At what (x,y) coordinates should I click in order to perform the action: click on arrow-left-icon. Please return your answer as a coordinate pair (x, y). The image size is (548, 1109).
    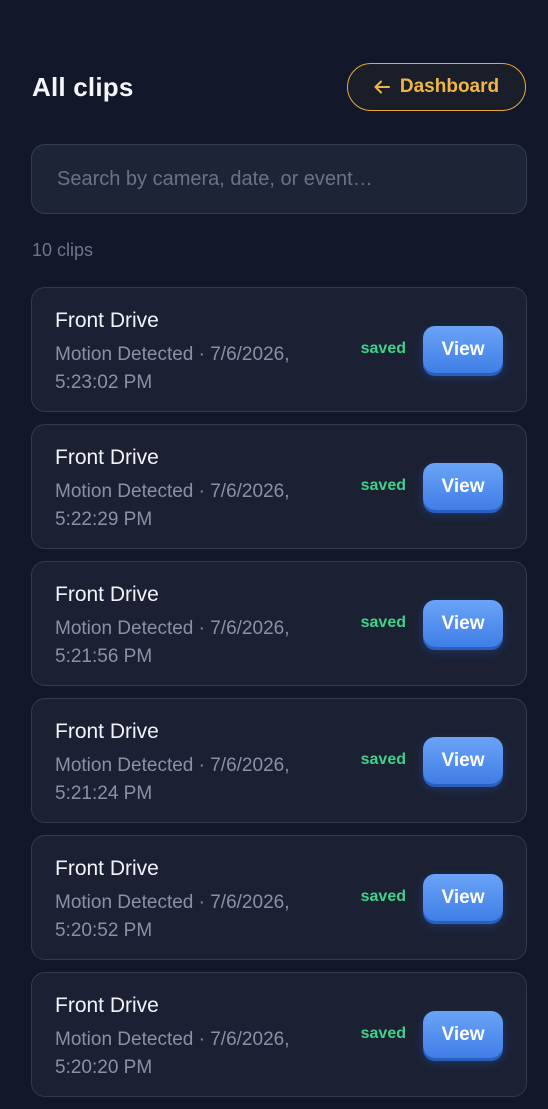
    Looking at the image, I should click on (382, 87).